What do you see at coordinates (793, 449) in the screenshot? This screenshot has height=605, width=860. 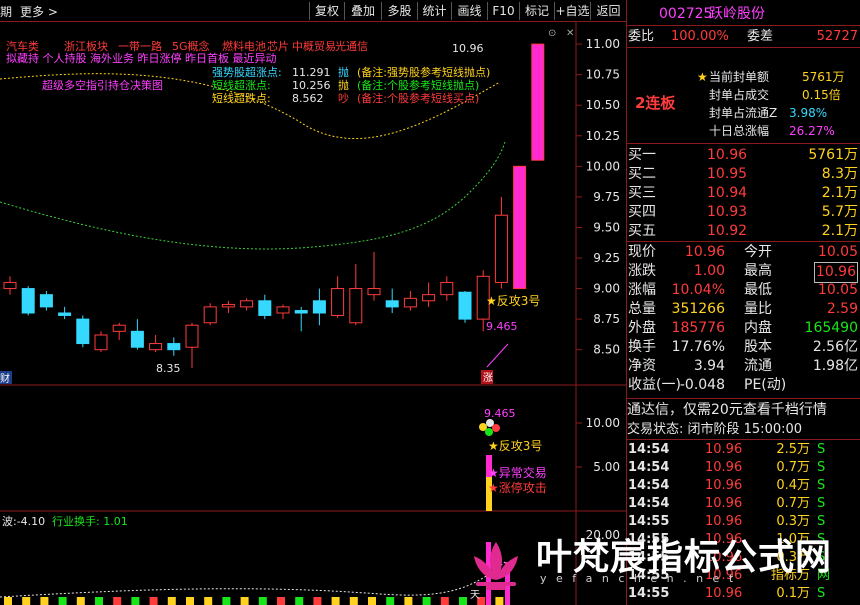 I see `trade-volume: 2.5万` at bounding box center [793, 449].